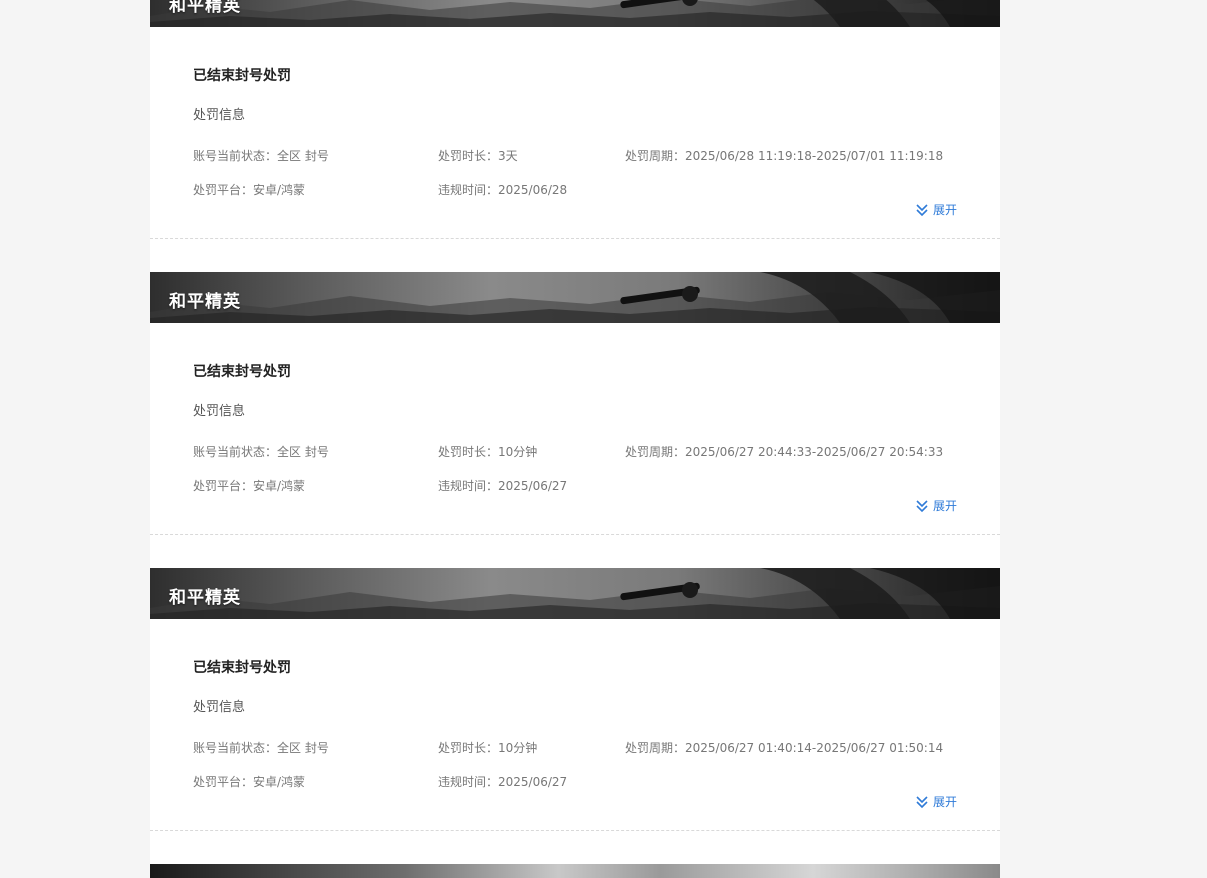 The width and height of the screenshot is (1207, 878). Describe the element at coordinates (575, 871) in the screenshot. I see `next-record-banner` at that location.